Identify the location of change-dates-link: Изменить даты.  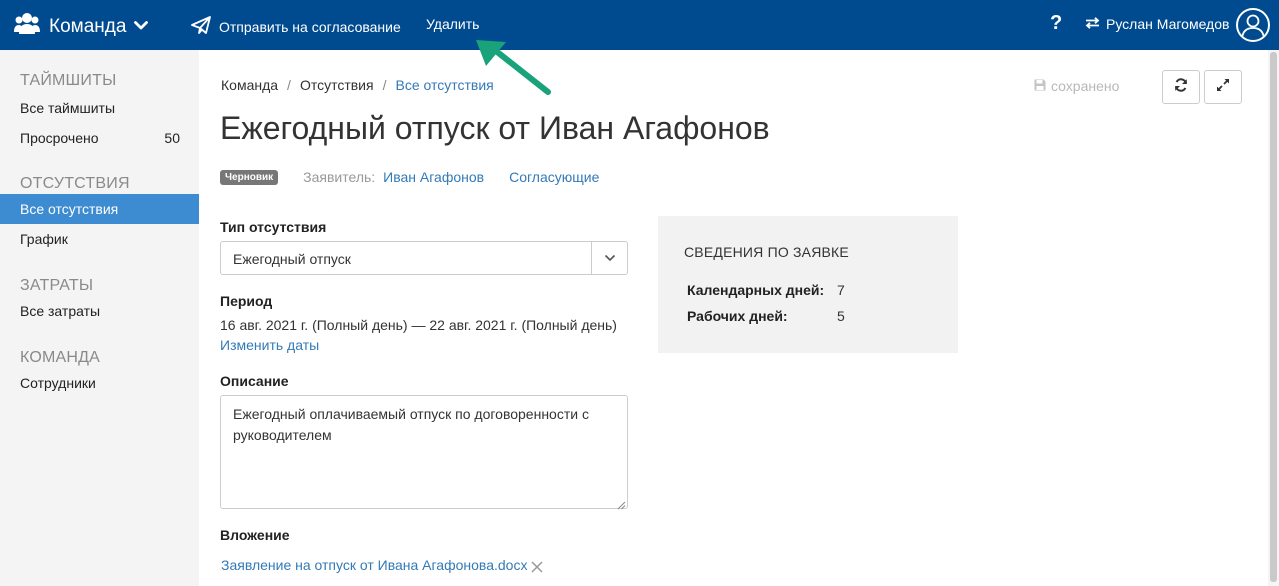
(269, 345).